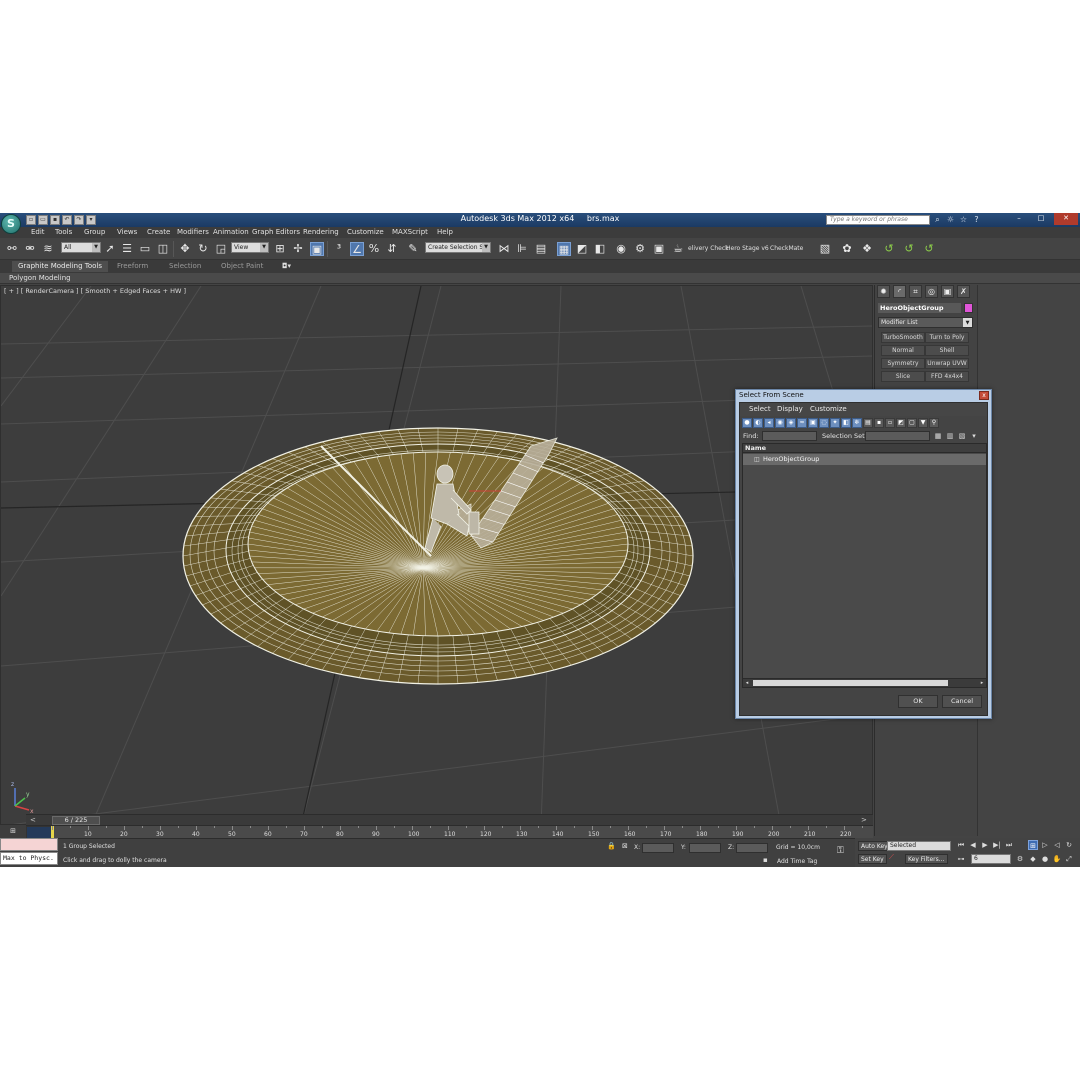 The width and height of the screenshot is (1080, 1080). Describe the element at coordinates (705, 848) in the screenshot. I see `y-coordinate-field` at that location.